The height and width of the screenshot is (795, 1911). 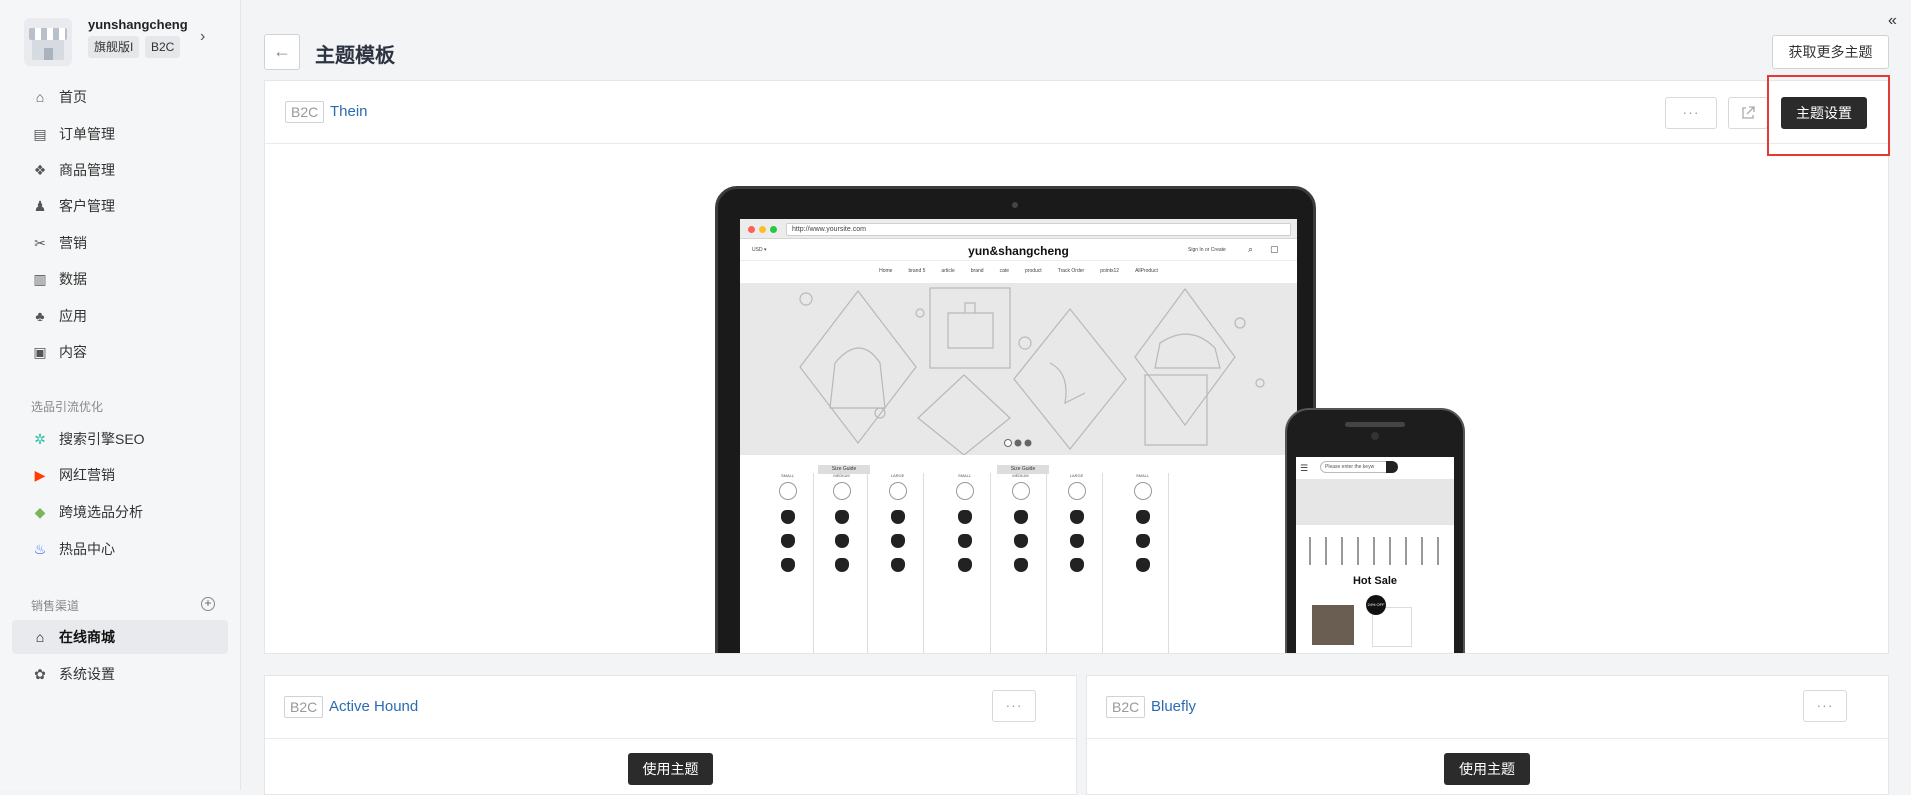 What do you see at coordinates (1304, 468) in the screenshot?
I see `hamburger-icon: ☰` at bounding box center [1304, 468].